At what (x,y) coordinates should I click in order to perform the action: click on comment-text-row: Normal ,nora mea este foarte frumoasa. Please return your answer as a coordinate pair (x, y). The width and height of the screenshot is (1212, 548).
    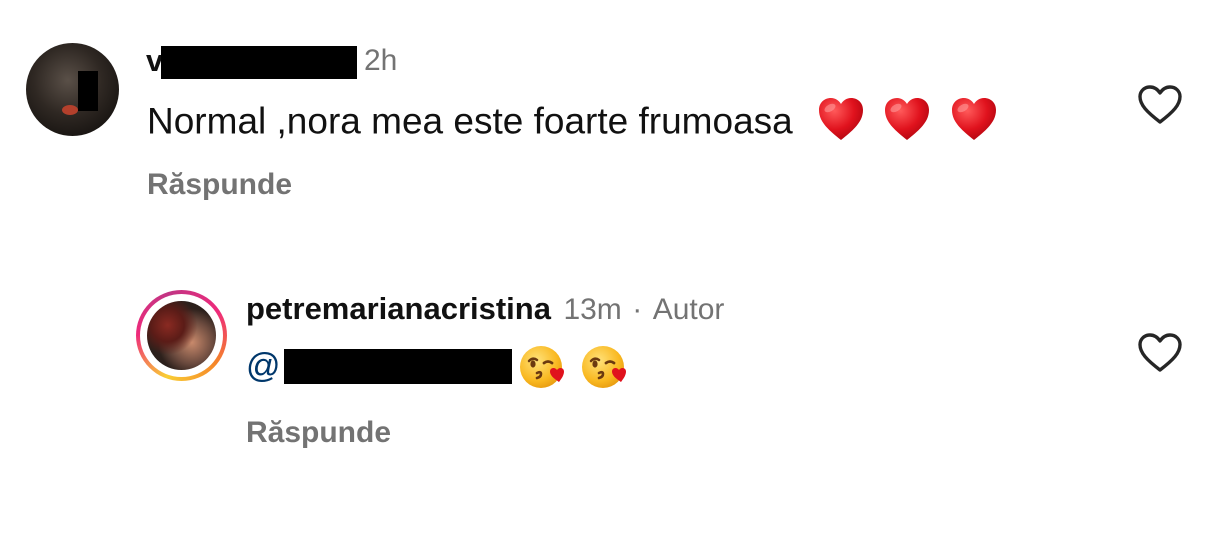
    Looking at the image, I should click on (572, 123).